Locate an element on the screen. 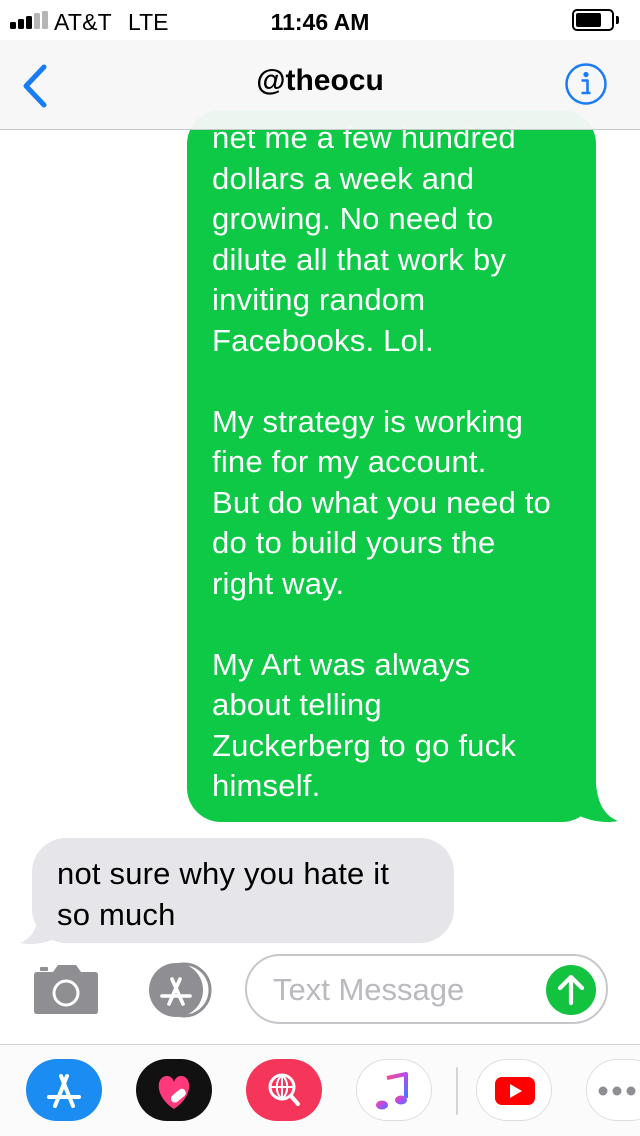 The width and height of the screenshot is (640, 1136). digital-touch-app-button is located at coordinates (174, 1090).